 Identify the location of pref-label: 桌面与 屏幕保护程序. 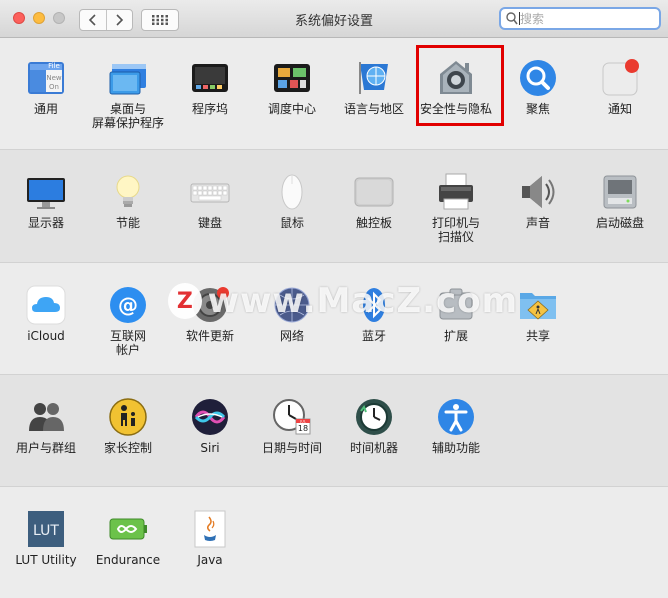
(127, 116).